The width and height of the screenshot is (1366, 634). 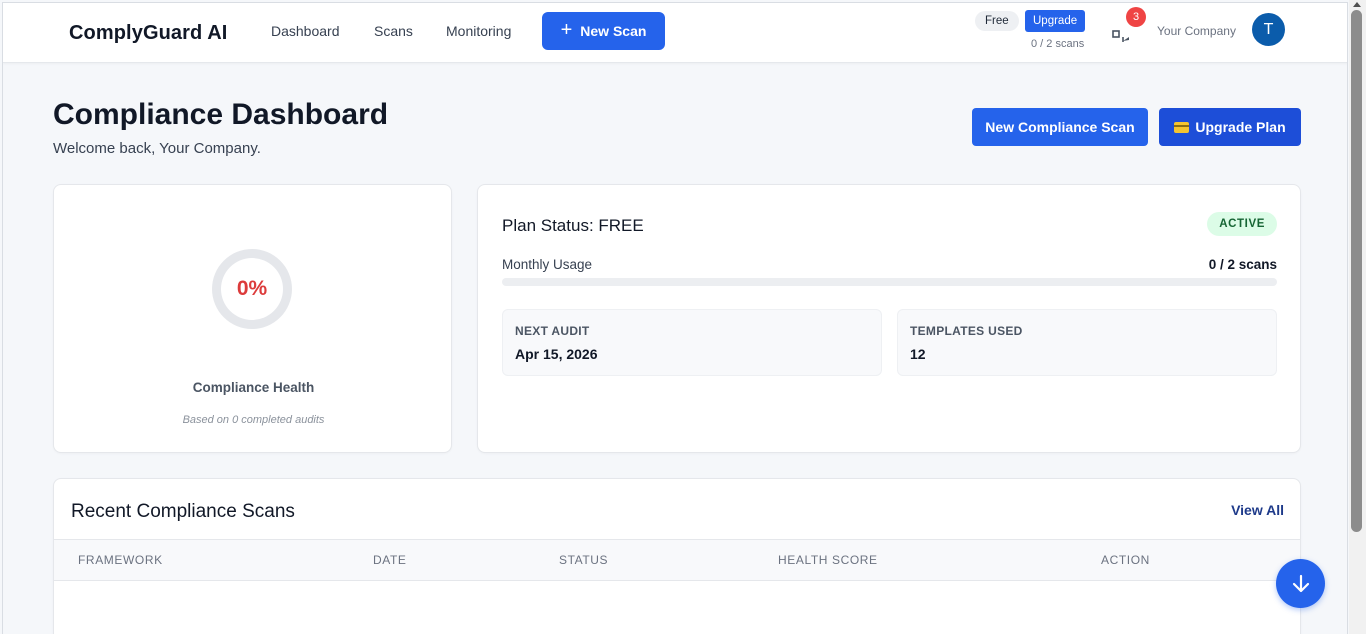 What do you see at coordinates (148, 33) in the screenshot?
I see `brand-logo-text: ComplyGuard AI` at bounding box center [148, 33].